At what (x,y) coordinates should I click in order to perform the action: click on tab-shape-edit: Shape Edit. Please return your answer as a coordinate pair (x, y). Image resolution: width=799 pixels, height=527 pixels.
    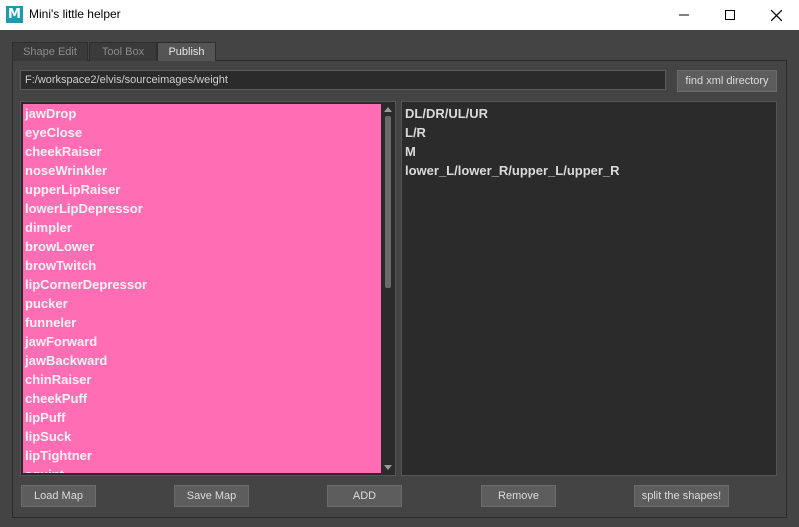
    Looking at the image, I should click on (50, 51).